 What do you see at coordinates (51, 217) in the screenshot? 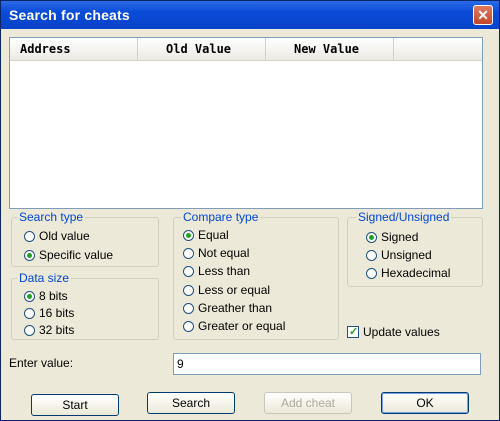
I see `search-type-title: Search type` at bounding box center [51, 217].